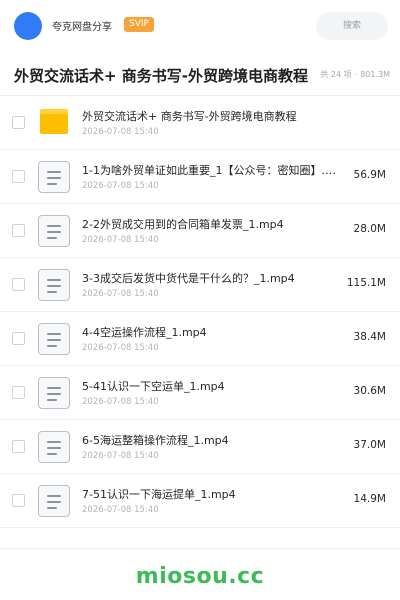 The image size is (400, 600). What do you see at coordinates (139, 24) in the screenshot?
I see `svip-badge: SVIP` at bounding box center [139, 24].